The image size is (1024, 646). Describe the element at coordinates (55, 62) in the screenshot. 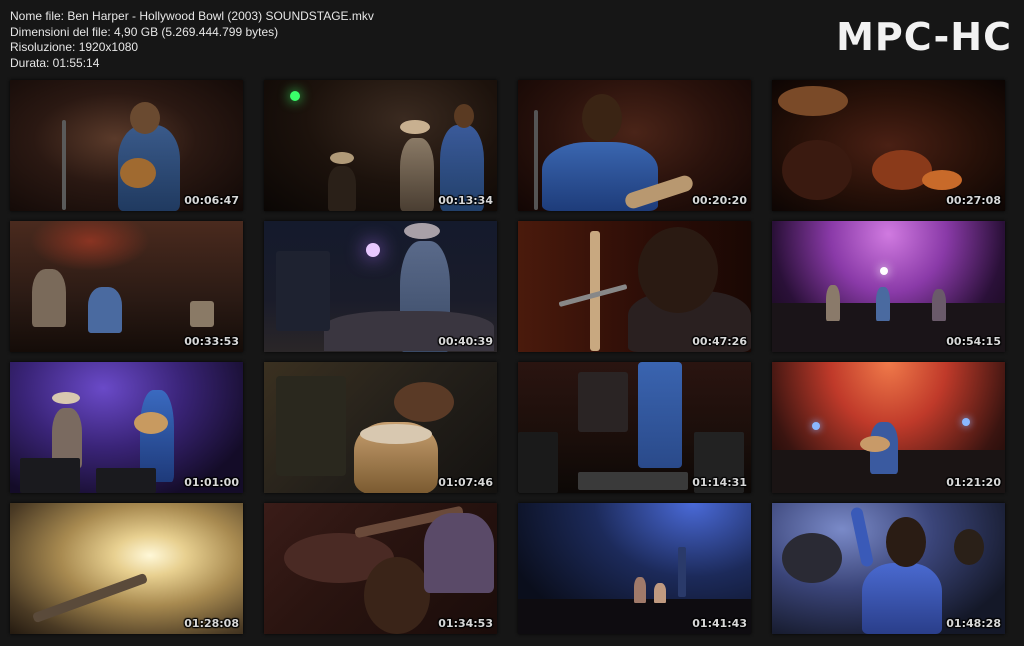

I see `duration-line: Durata: 01:55:14` at that location.